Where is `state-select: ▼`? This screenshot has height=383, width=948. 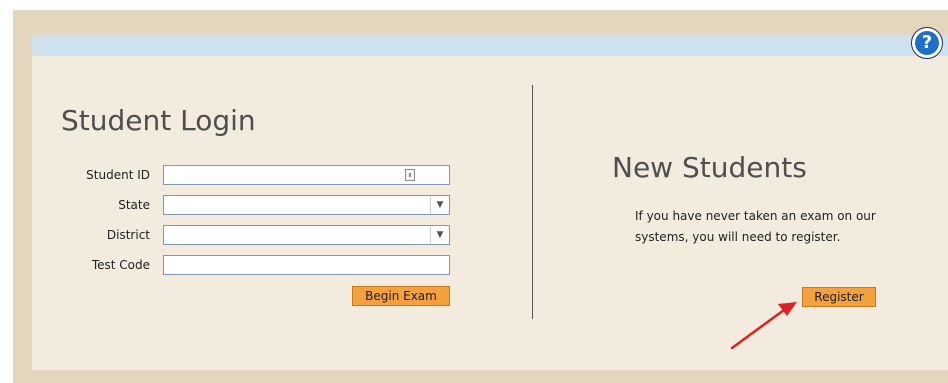
state-select: ▼ is located at coordinates (306, 205).